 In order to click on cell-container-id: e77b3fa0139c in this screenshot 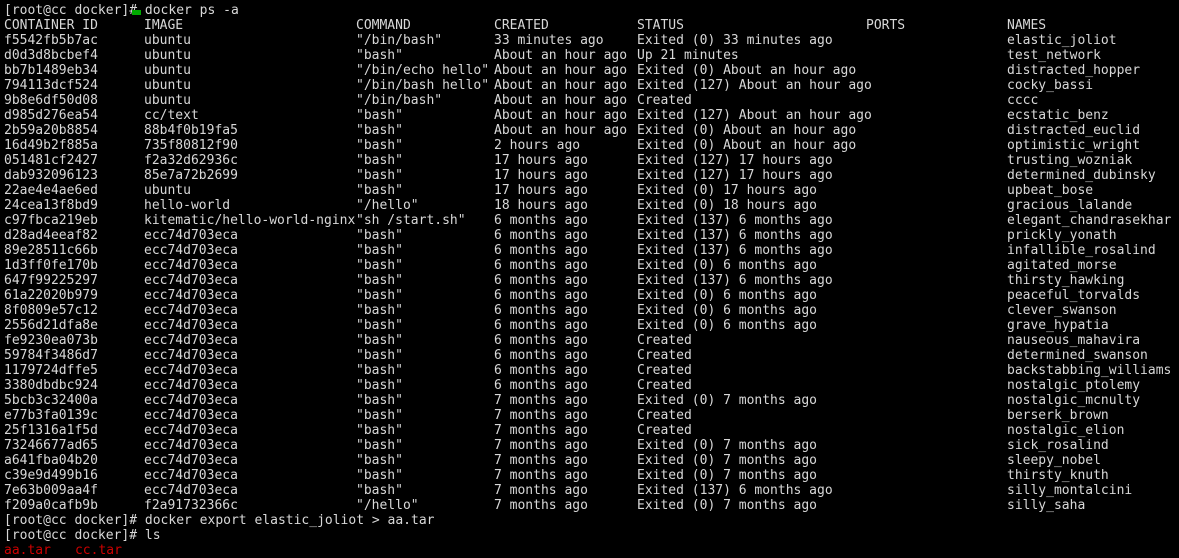, I will do `click(51, 415)`.